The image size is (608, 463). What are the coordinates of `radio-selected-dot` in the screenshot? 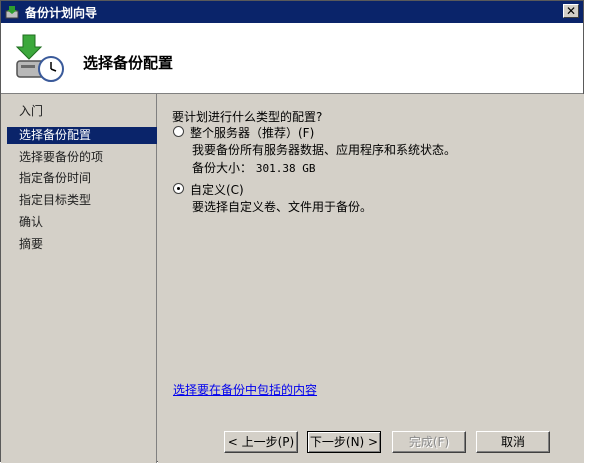 It's located at (178, 188).